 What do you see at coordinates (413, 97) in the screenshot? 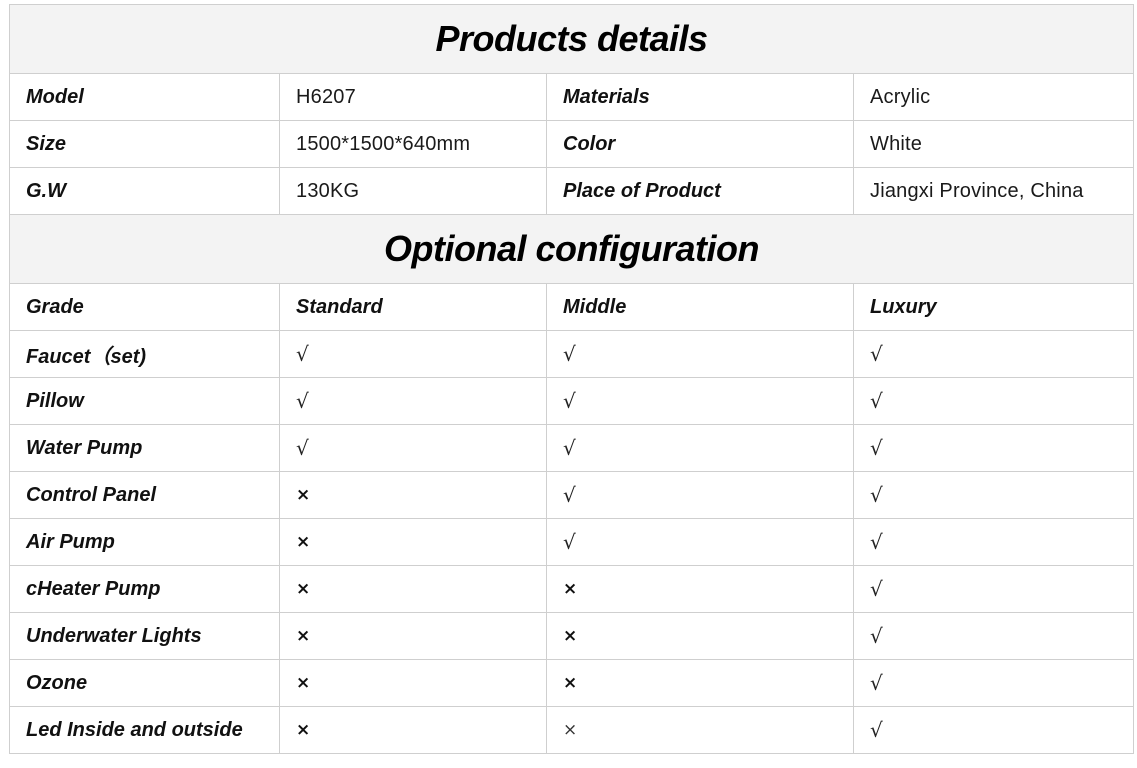
I see `detail-value: H6207` at bounding box center [413, 97].